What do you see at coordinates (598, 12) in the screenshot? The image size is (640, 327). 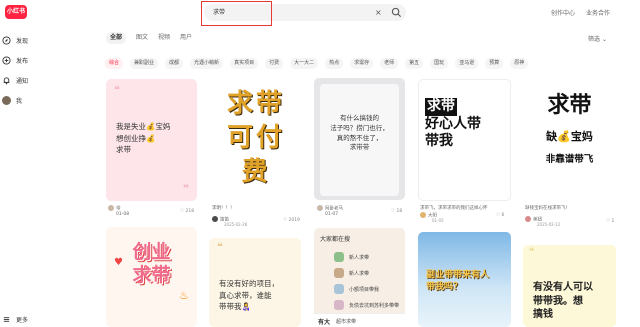 I see `business-link: 业务合作` at bounding box center [598, 12].